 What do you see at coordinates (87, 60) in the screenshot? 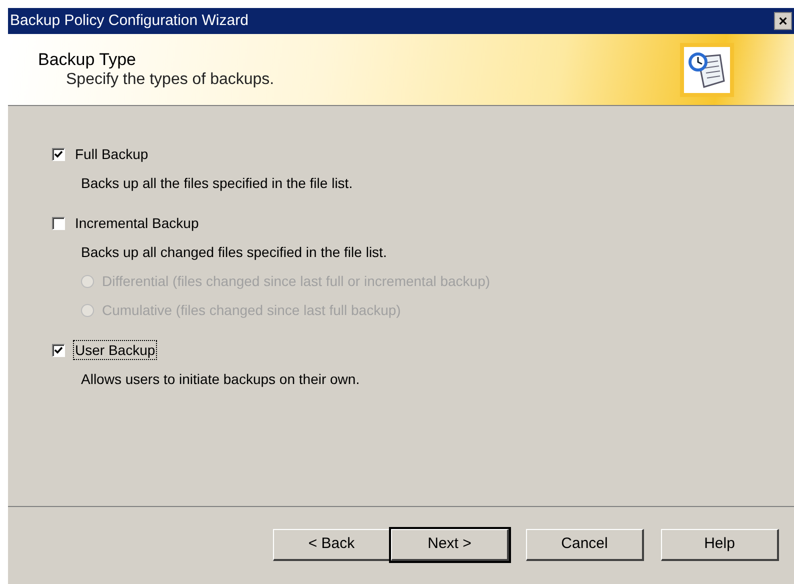
I see `header-title: Backup Type` at bounding box center [87, 60].